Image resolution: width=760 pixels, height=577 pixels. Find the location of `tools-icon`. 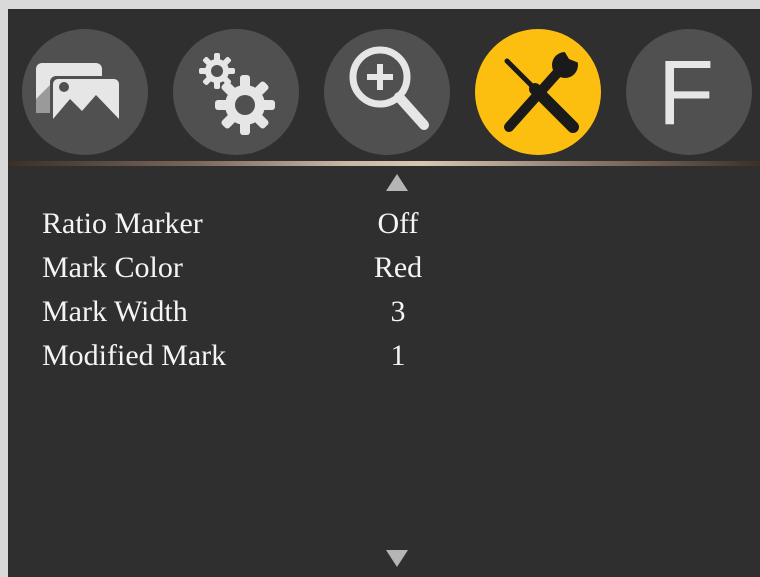

tools-icon is located at coordinates (541, 91).